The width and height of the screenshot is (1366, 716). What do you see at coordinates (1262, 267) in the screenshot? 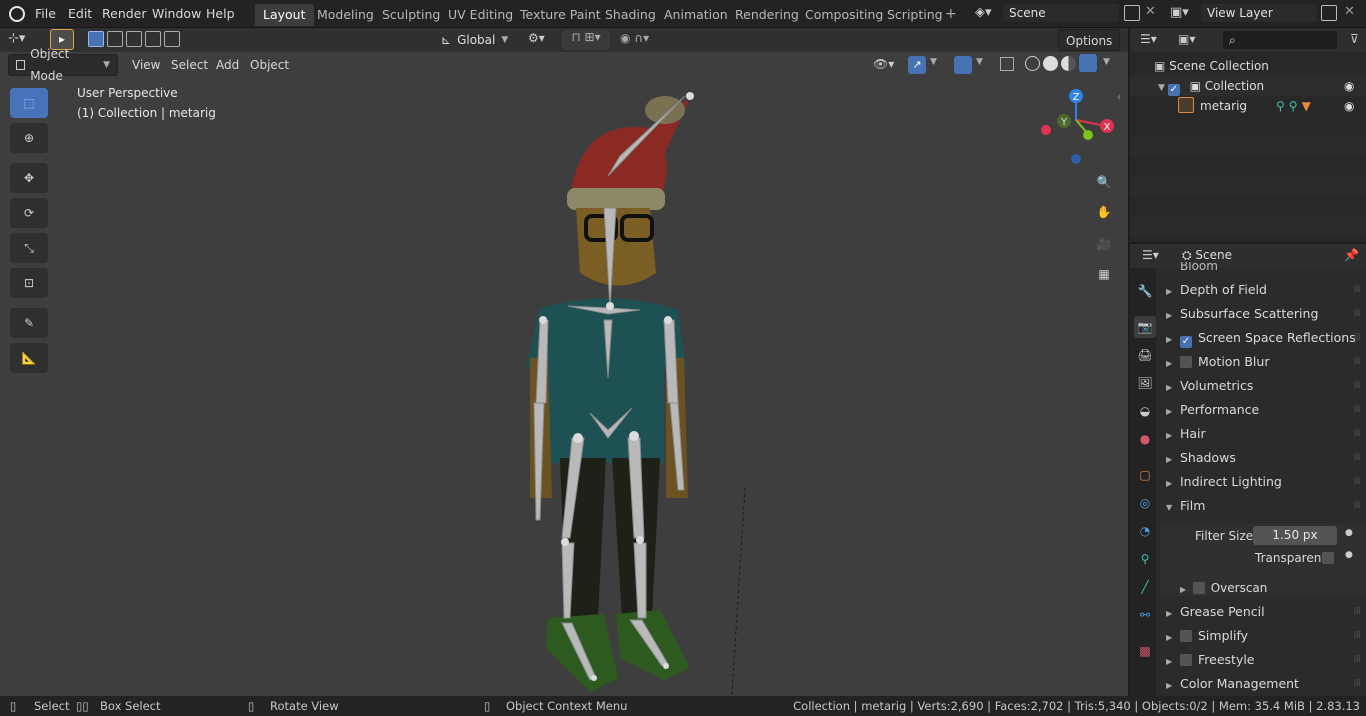
I see `bloom-row-partial: Bloom` at bounding box center [1262, 267].